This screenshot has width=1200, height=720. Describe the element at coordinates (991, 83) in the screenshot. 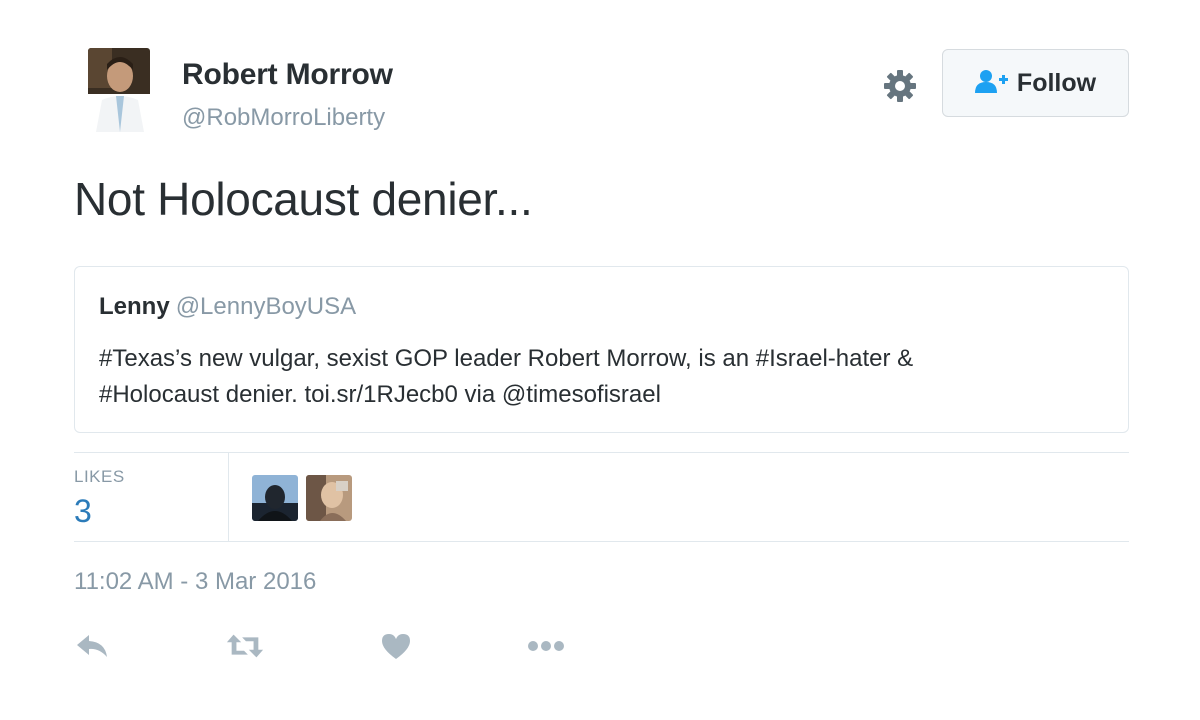

I see `user-plus-icon` at that location.